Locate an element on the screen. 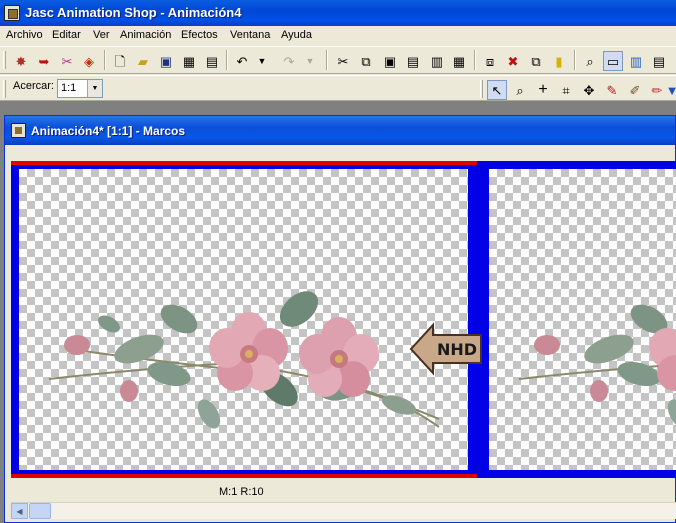 The image size is (676, 523). menu-ayuda: Ayuda is located at coordinates (296, 35).